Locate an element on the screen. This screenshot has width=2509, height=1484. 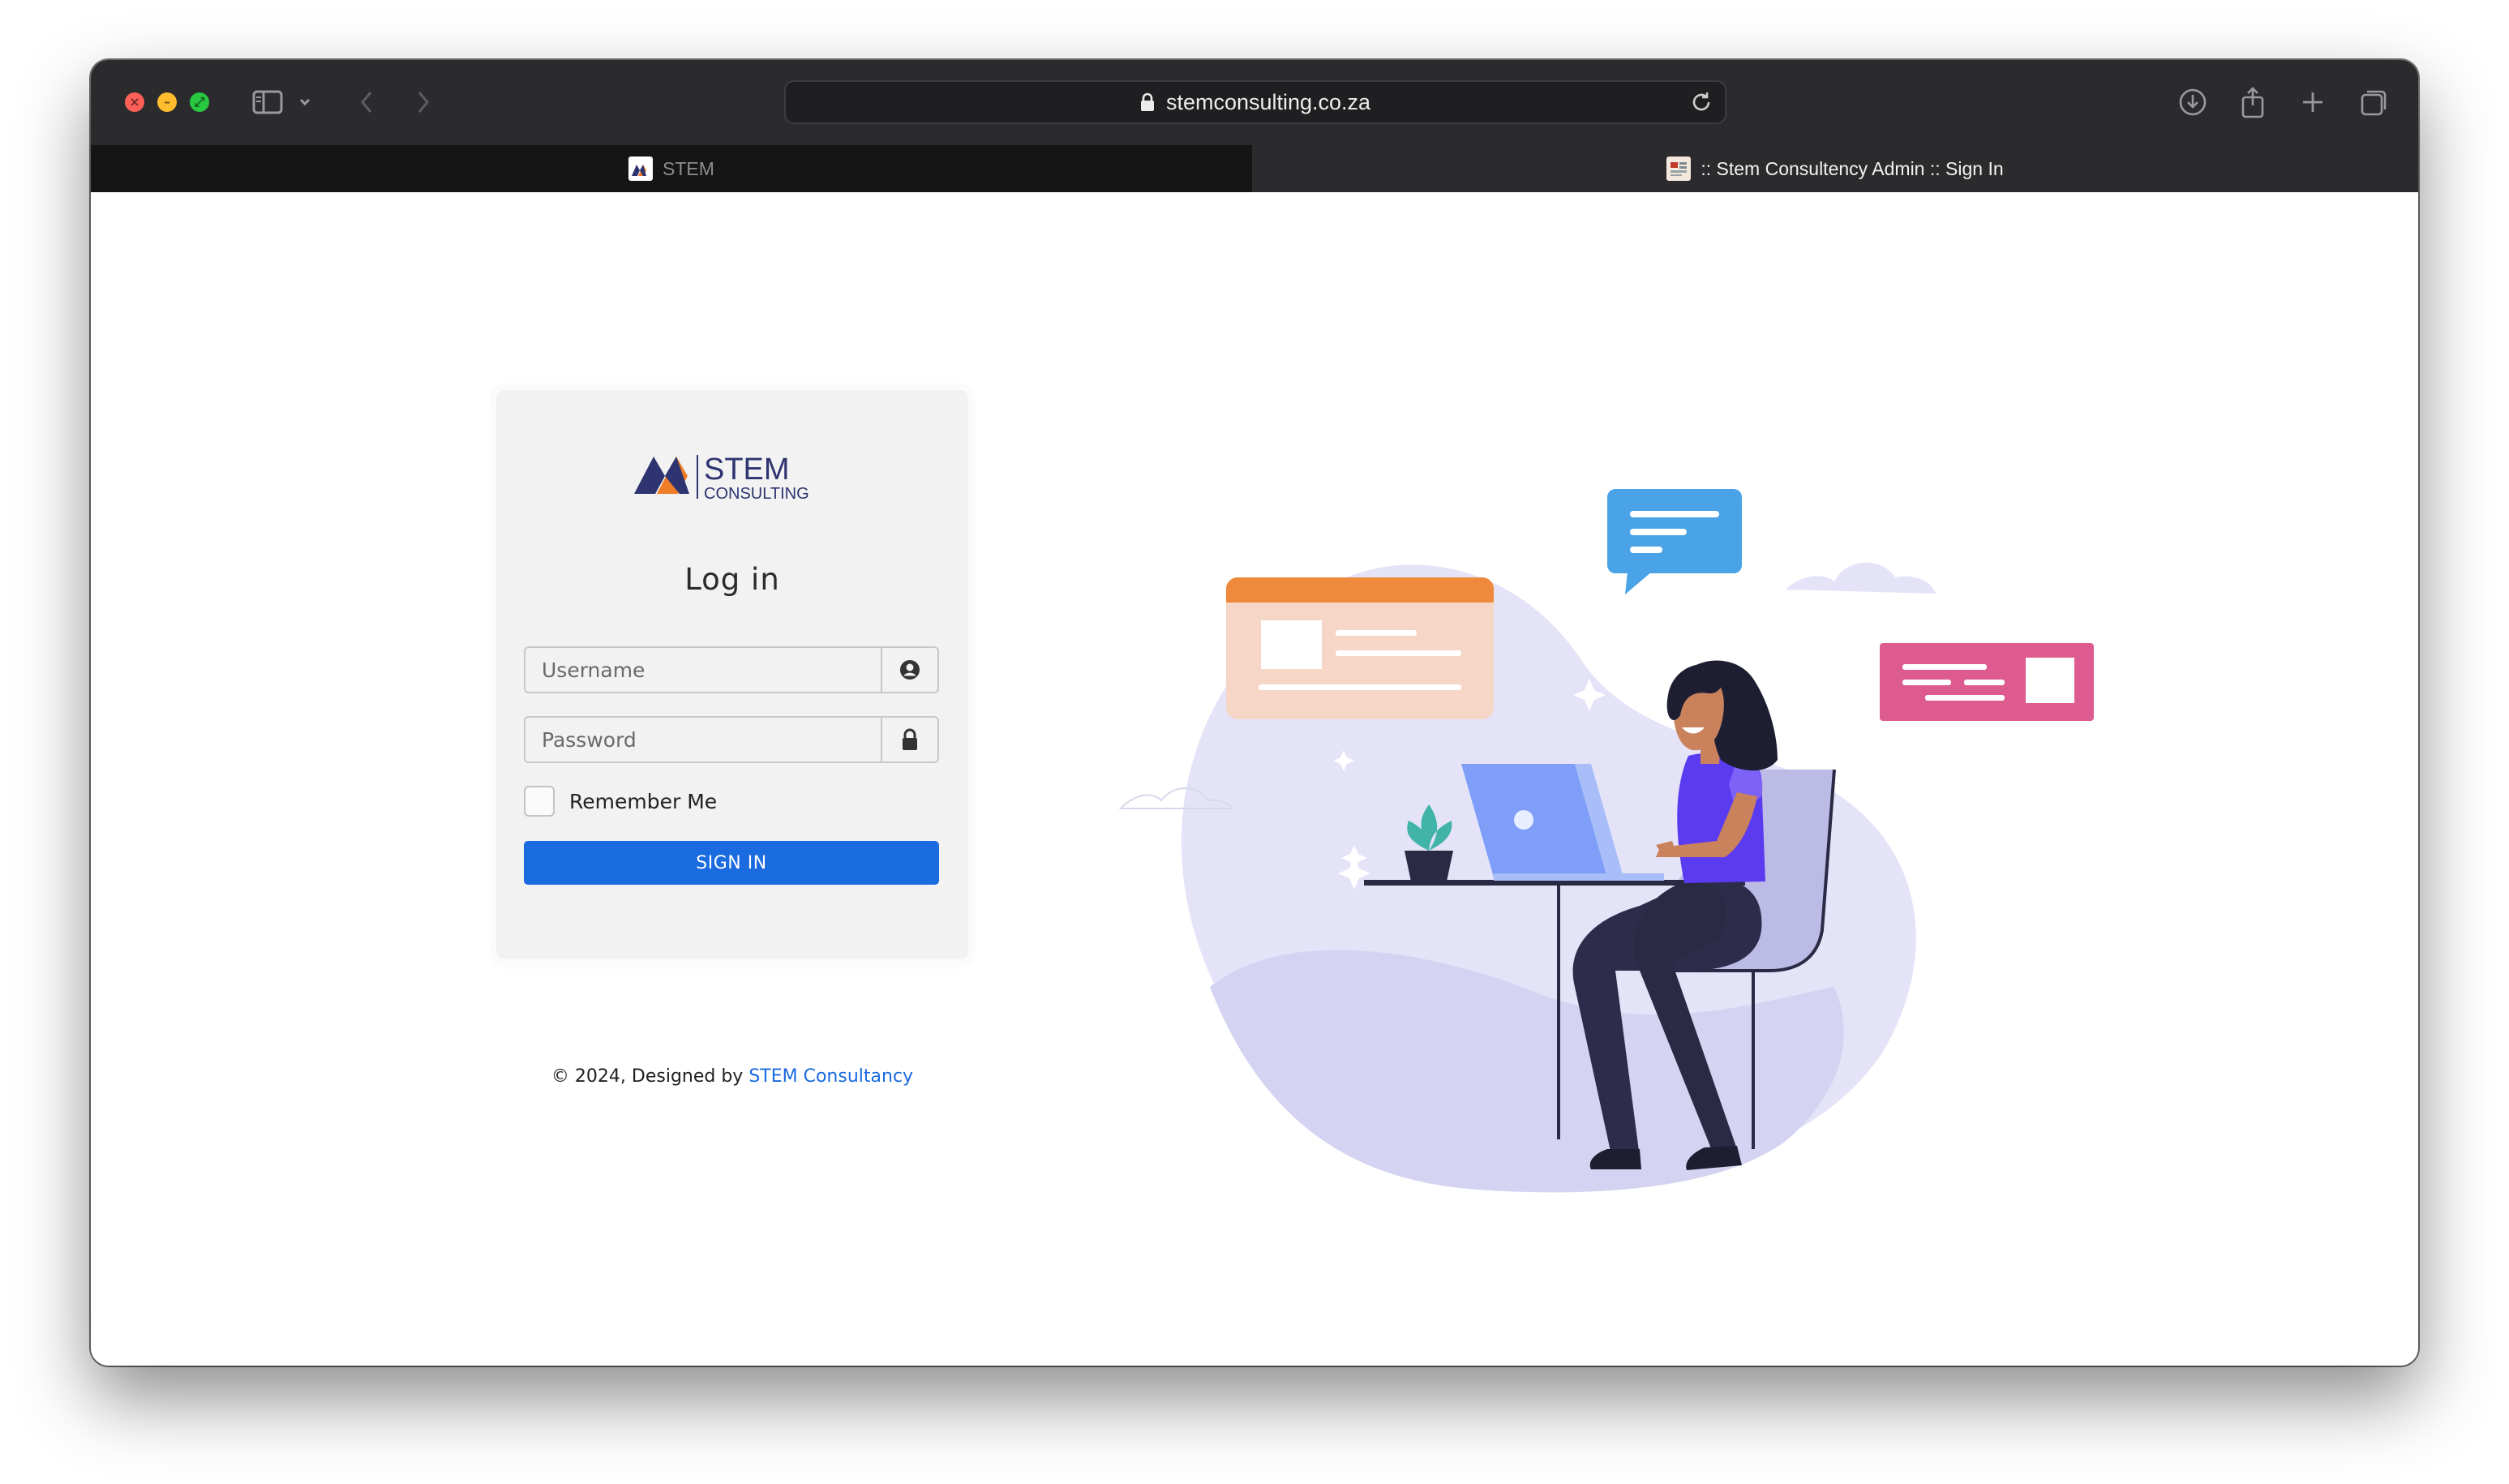
tab-stem: STEM is located at coordinates (671, 168).